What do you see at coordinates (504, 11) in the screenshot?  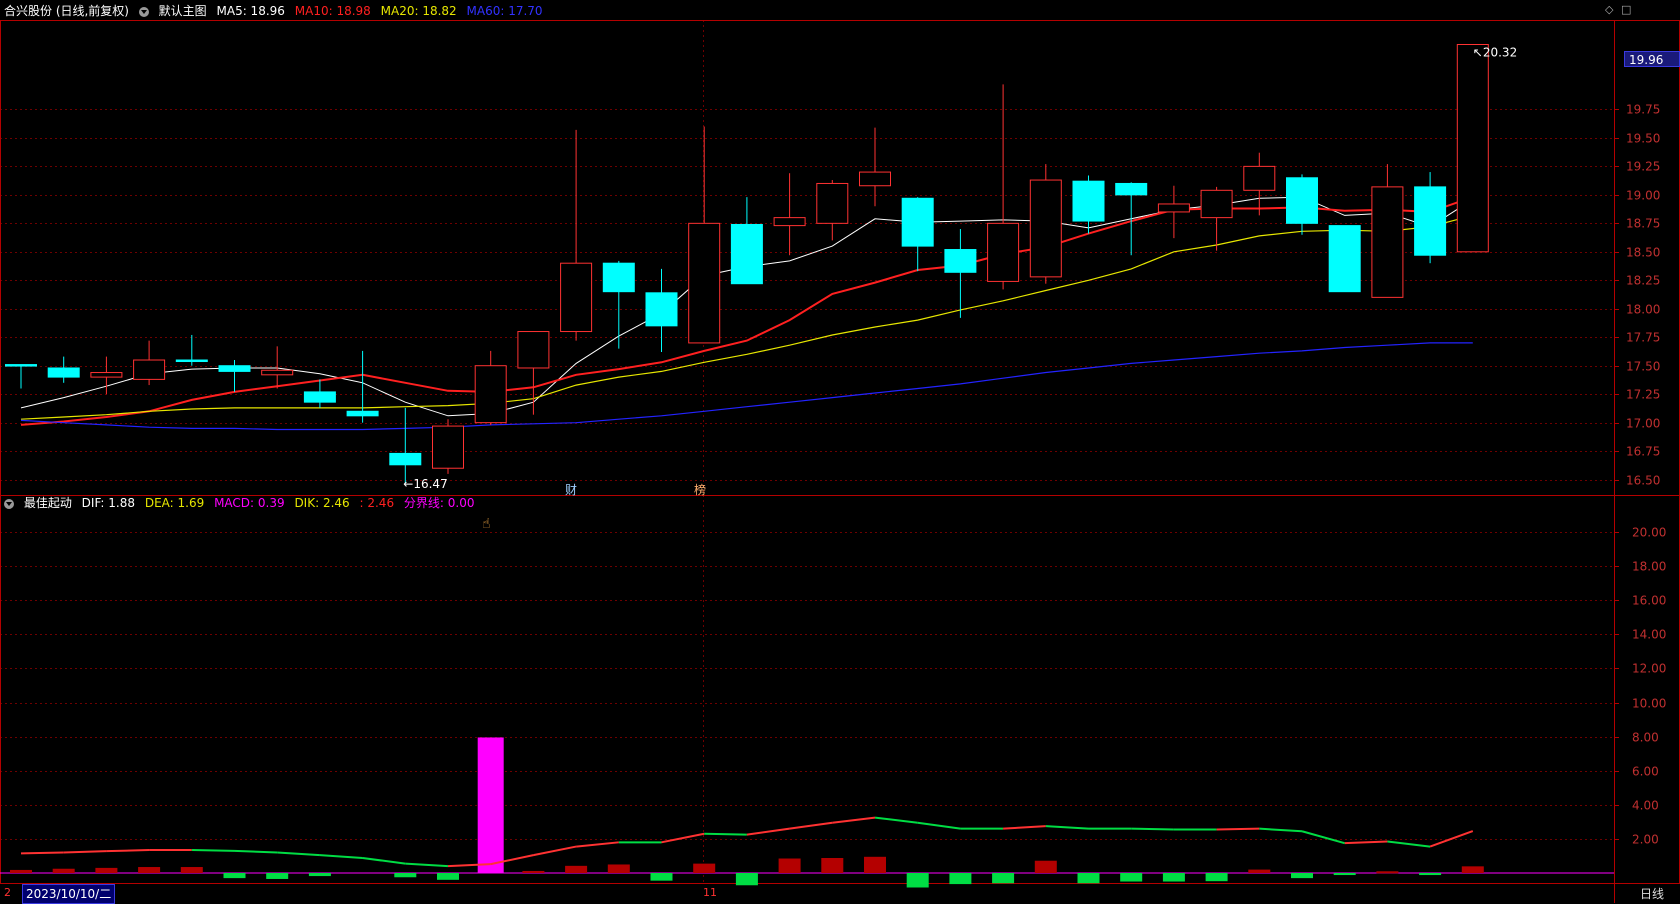 I see `ma60-value: MA60: 17.70` at bounding box center [504, 11].